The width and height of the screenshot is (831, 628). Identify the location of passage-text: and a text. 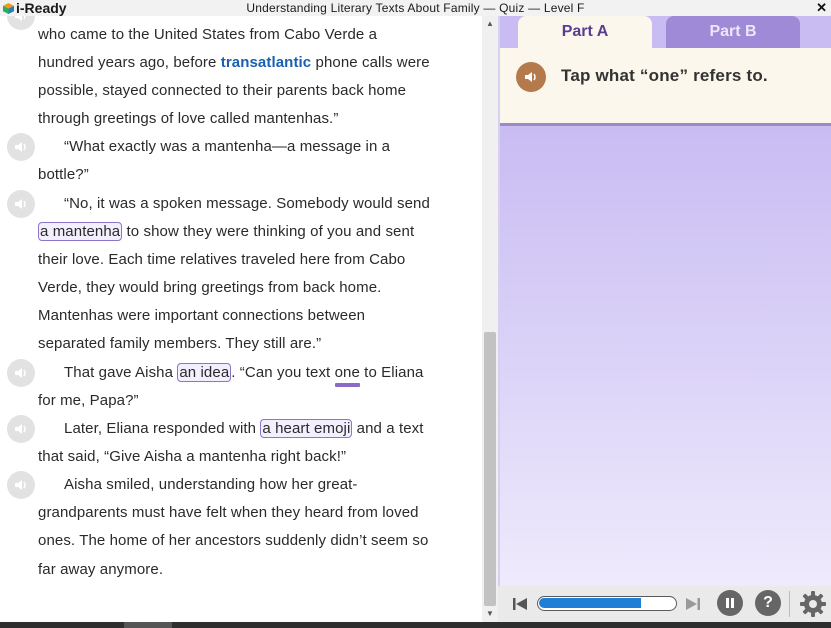
(388, 428).